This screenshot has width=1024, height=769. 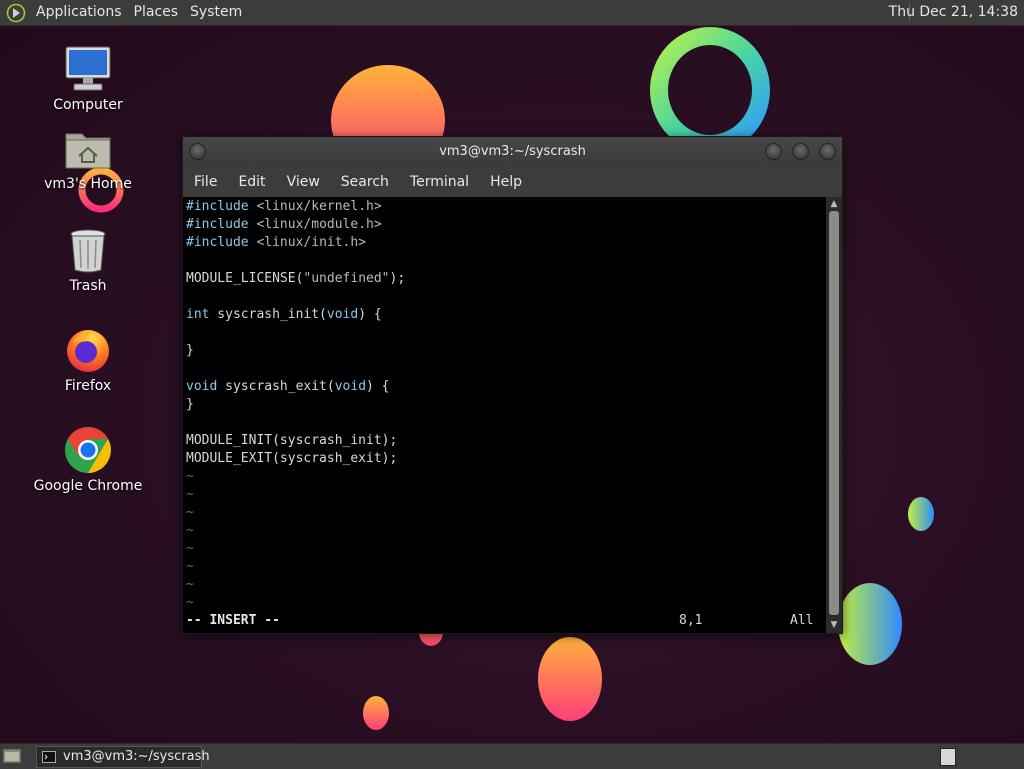 What do you see at coordinates (88, 450) in the screenshot?
I see `chrome-icon` at bounding box center [88, 450].